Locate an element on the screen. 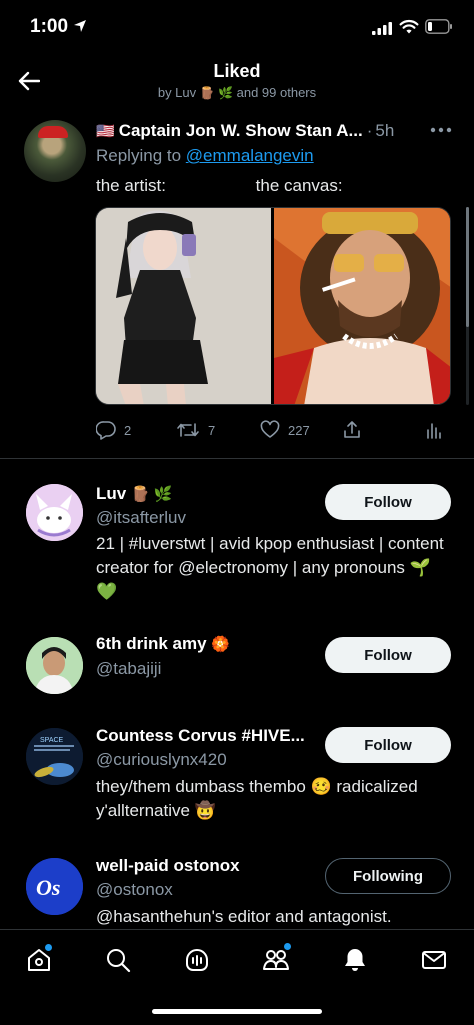 This screenshot has width=474, height=1025. reply-count: 2 is located at coordinates (128, 430).